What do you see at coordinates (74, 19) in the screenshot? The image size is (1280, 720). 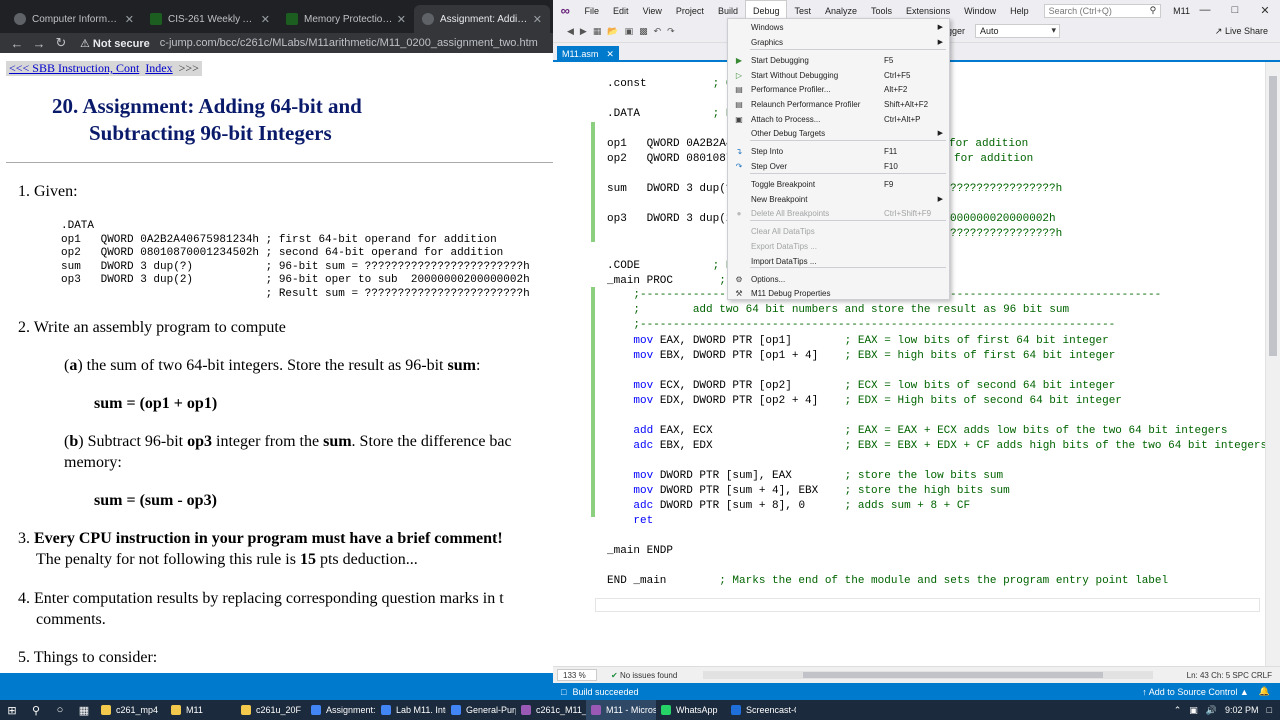 I see `browser-tab: Computer Information Sys ✕` at bounding box center [74, 19].